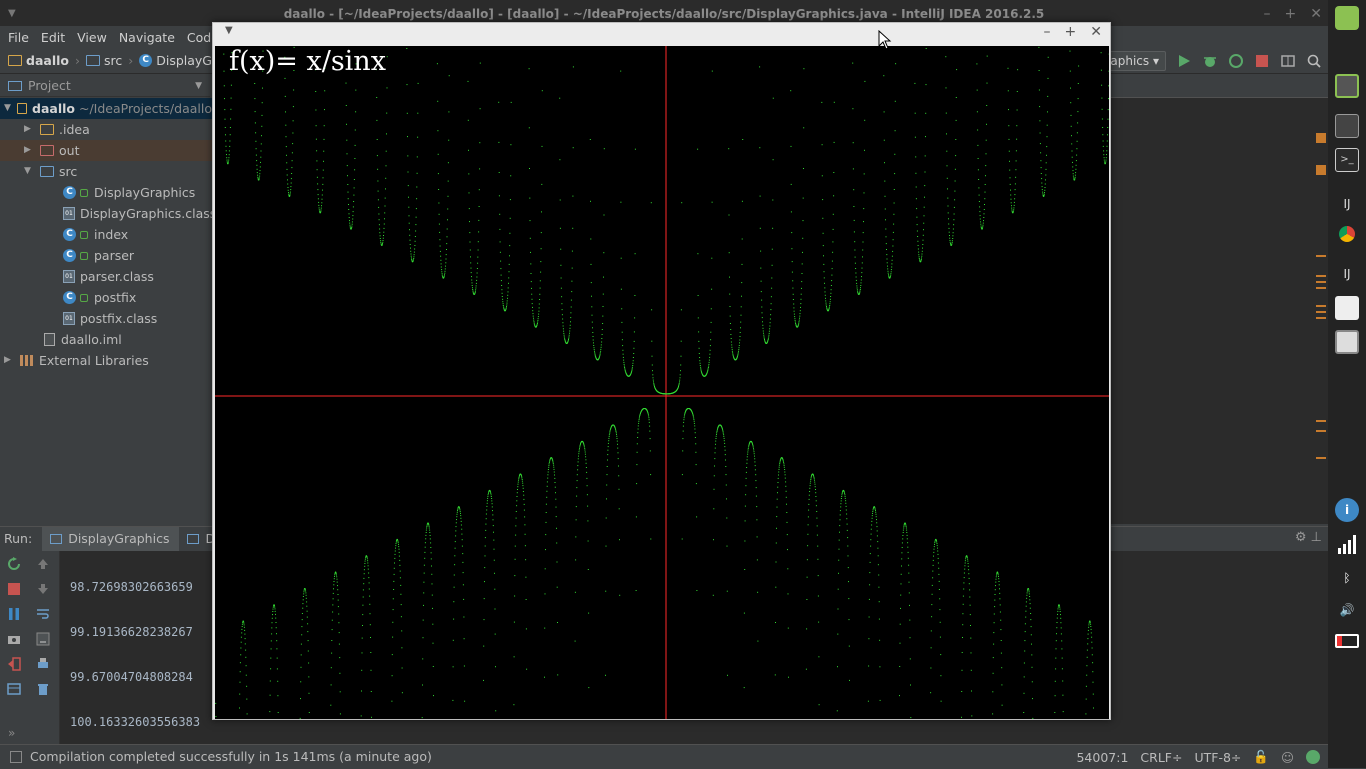 The height and width of the screenshot is (769, 1366). I want to click on tree-item-out: ▶ out, so click(106, 150).